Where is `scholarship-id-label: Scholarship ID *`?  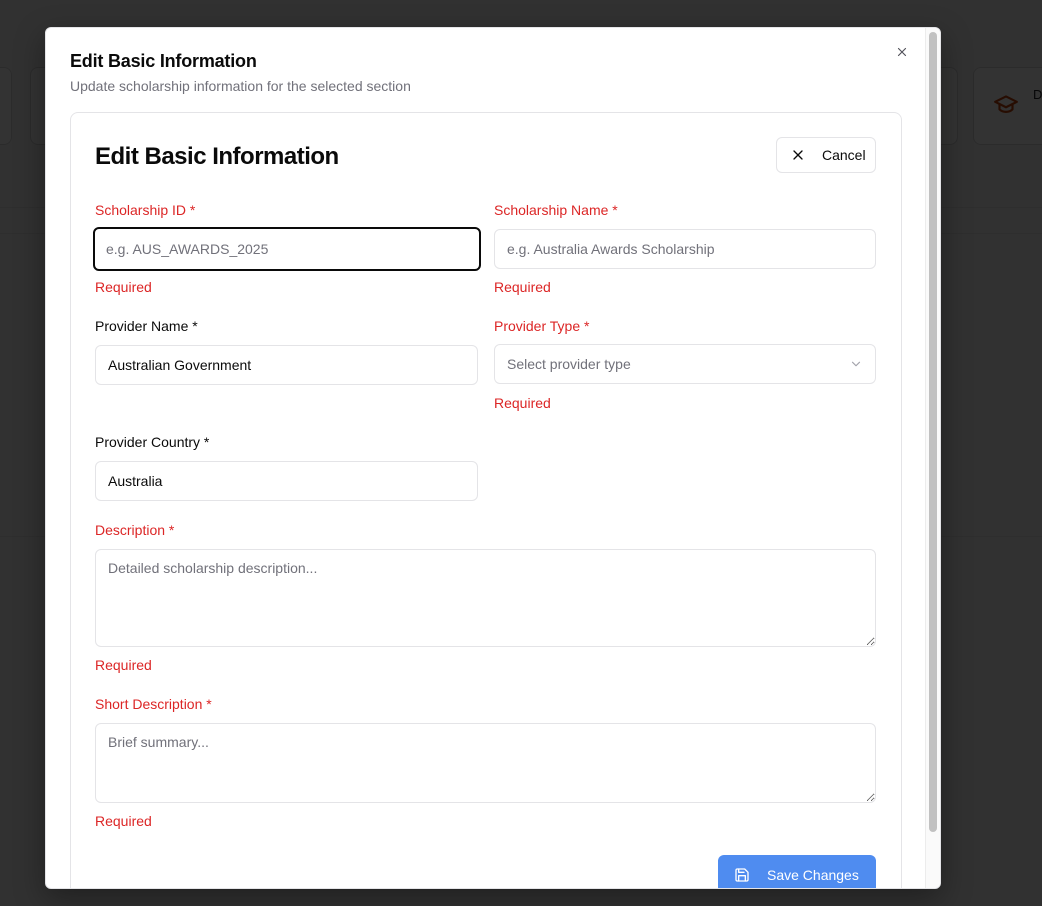
scholarship-id-label: Scholarship ID * is located at coordinates (145, 210).